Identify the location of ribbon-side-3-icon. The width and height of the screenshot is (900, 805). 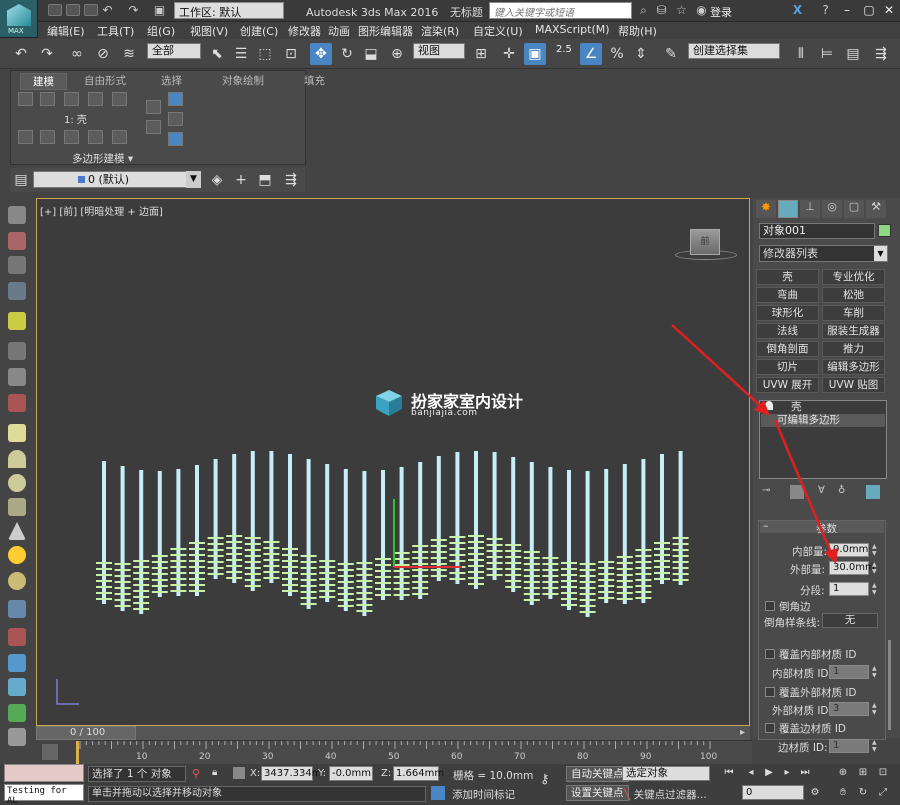
(175, 99).